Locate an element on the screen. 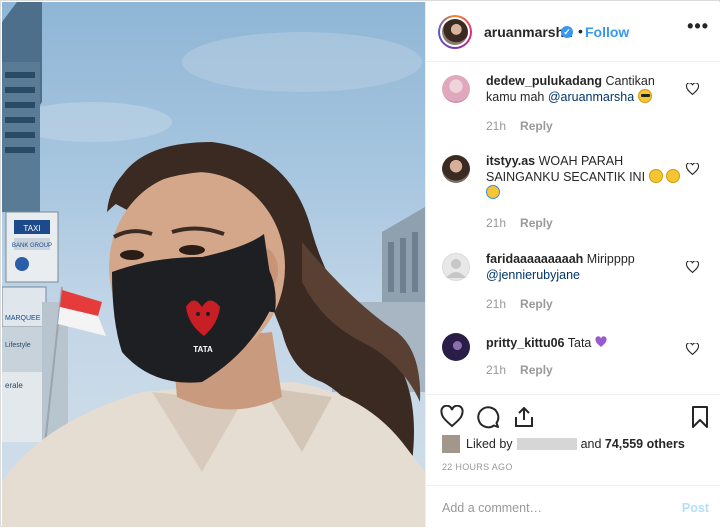 This screenshot has height=530, width=720. verified-badge-icon: ✓ is located at coordinates (567, 32).